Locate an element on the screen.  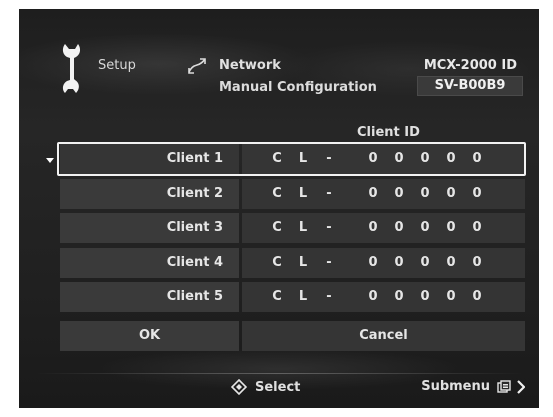
client-name: Client 3 is located at coordinates (194, 227).